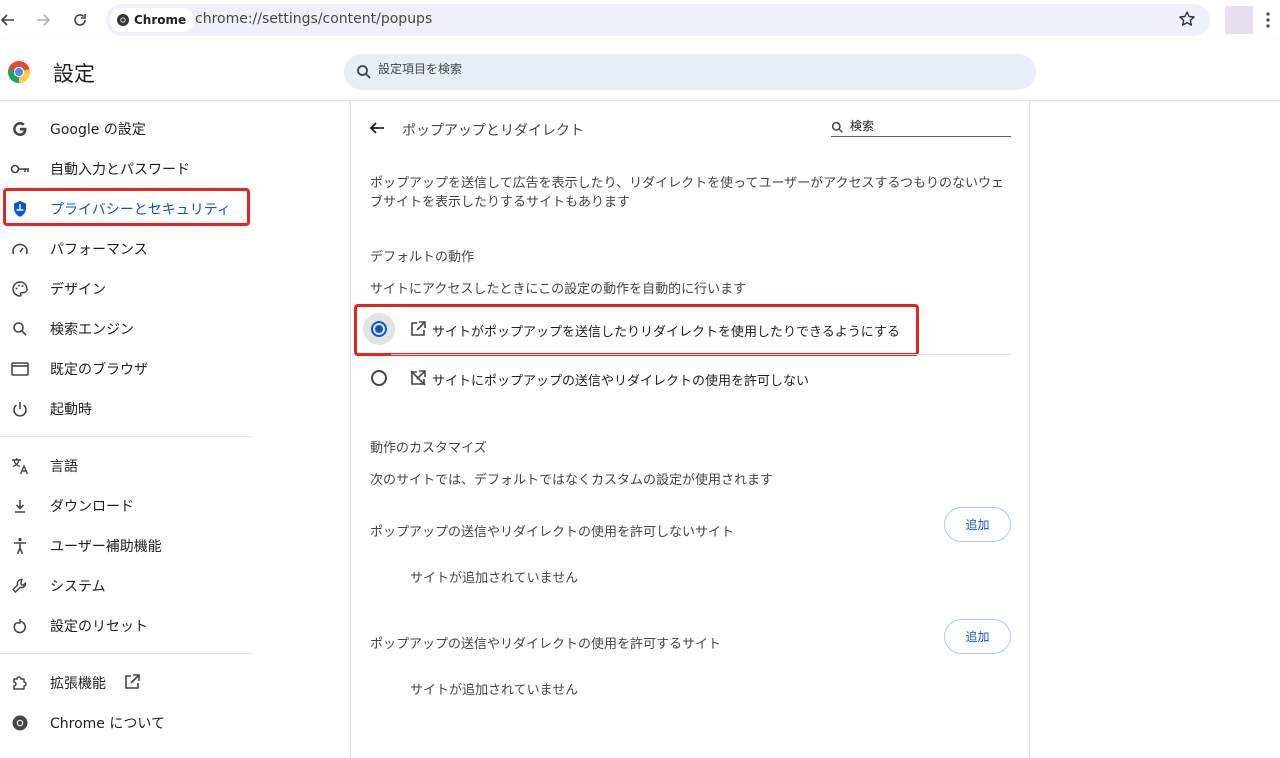  I want to click on reload-button, so click(80, 20).